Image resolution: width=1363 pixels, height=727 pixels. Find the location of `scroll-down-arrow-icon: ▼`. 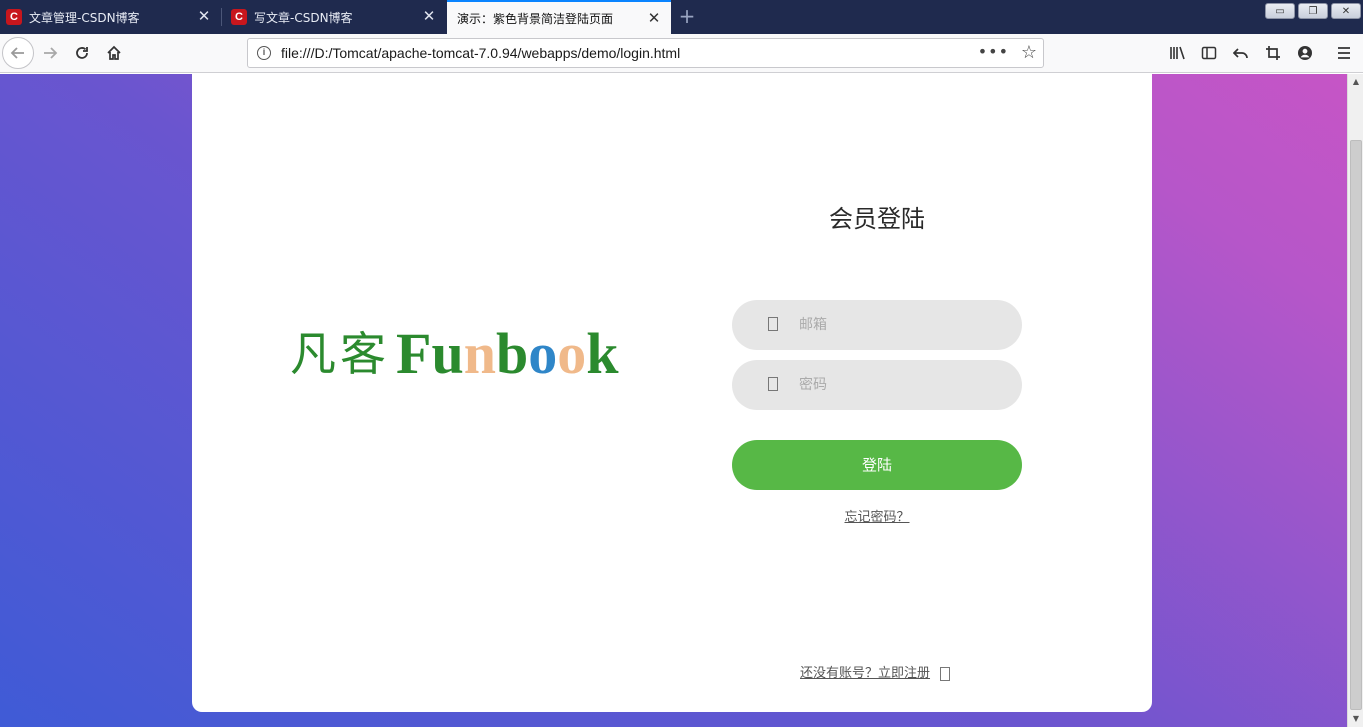

scroll-down-arrow-icon: ▼ is located at coordinates (1355, 719).